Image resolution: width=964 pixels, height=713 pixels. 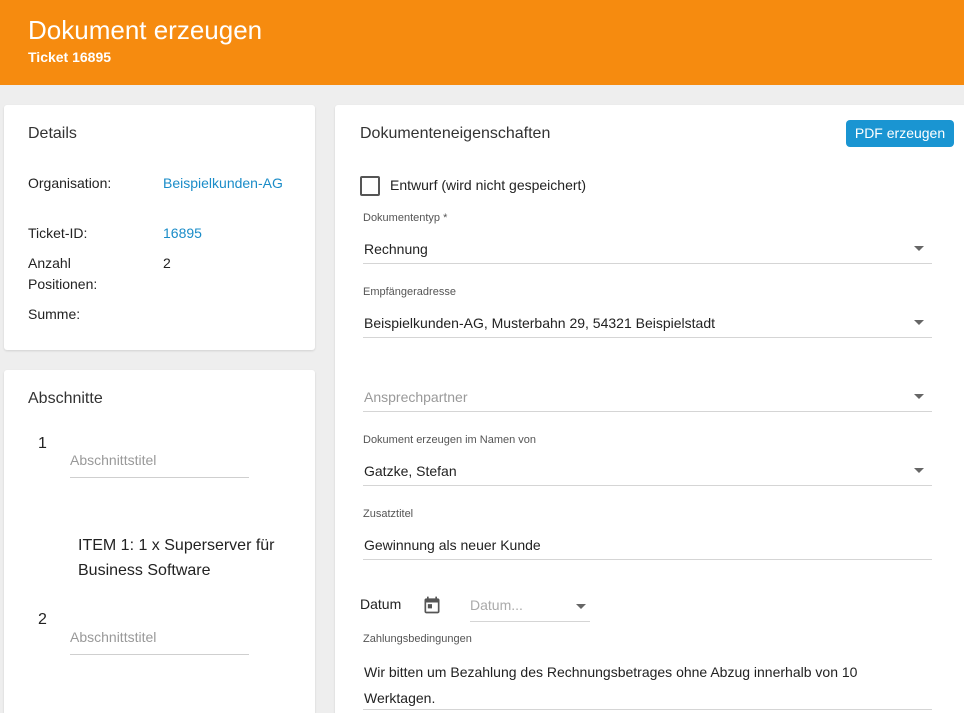 I want to click on details-title: Details, so click(x=52, y=133).